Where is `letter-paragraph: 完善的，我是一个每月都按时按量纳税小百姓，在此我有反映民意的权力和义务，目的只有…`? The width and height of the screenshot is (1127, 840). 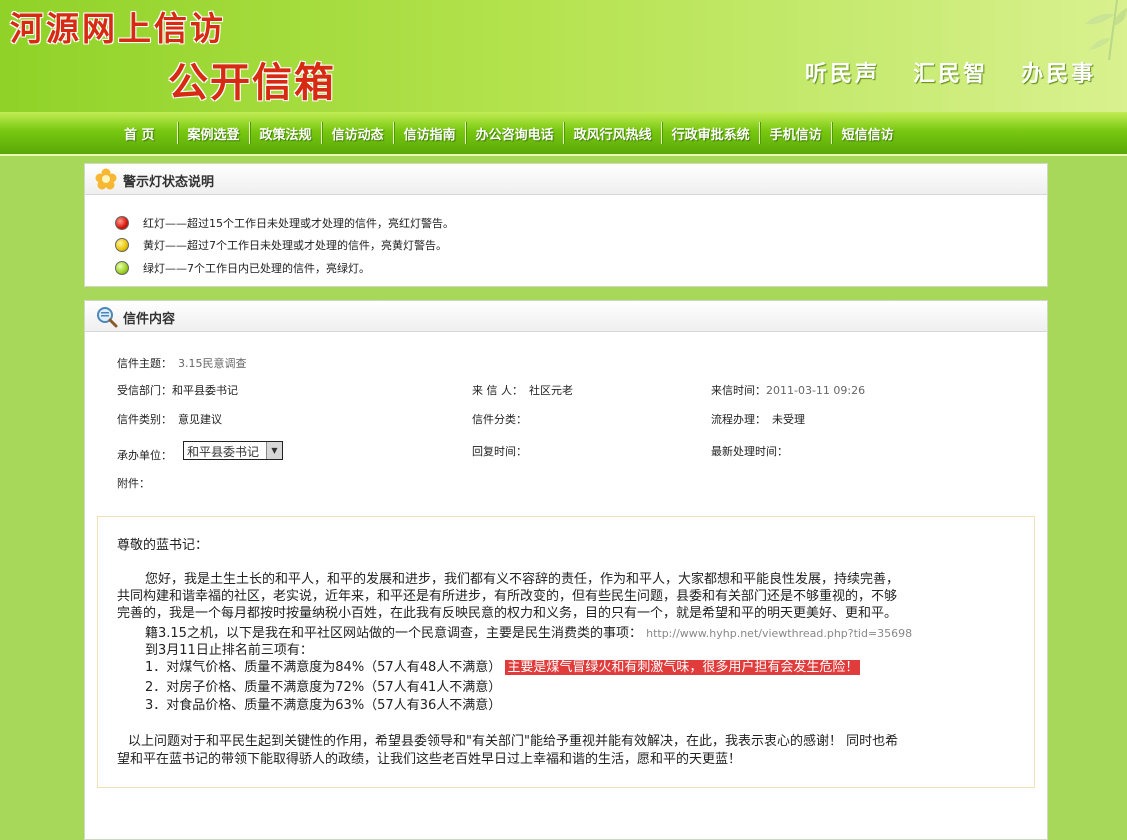
letter-paragraph: 完善的，我是一个每月都按时按量纳税小百姓，在此我有反映民意的权力和义务，目的只有… is located at coordinates (507, 613).